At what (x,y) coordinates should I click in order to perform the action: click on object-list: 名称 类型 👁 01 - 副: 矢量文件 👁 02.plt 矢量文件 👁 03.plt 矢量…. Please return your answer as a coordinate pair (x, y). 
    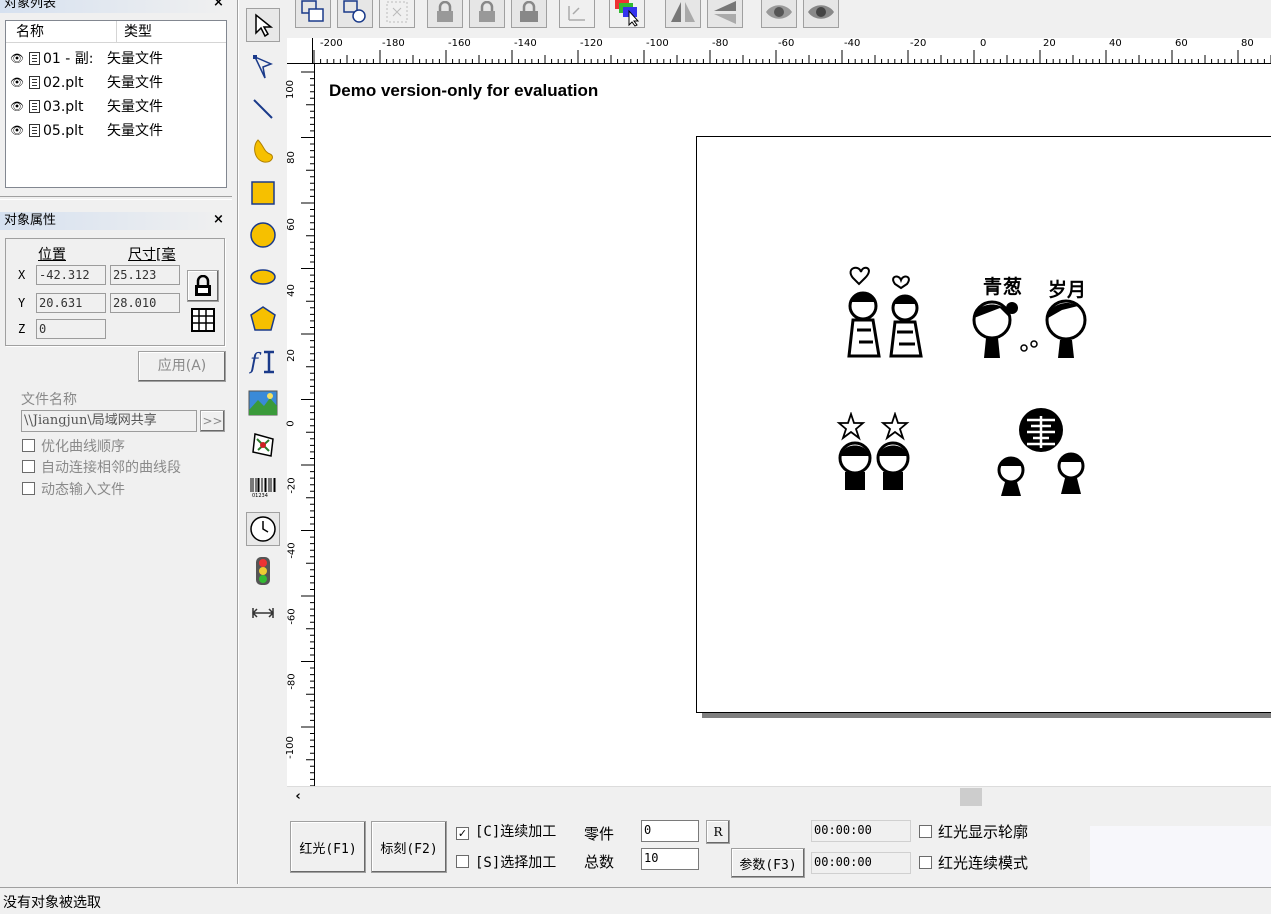
    Looking at the image, I should click on (116, 104).